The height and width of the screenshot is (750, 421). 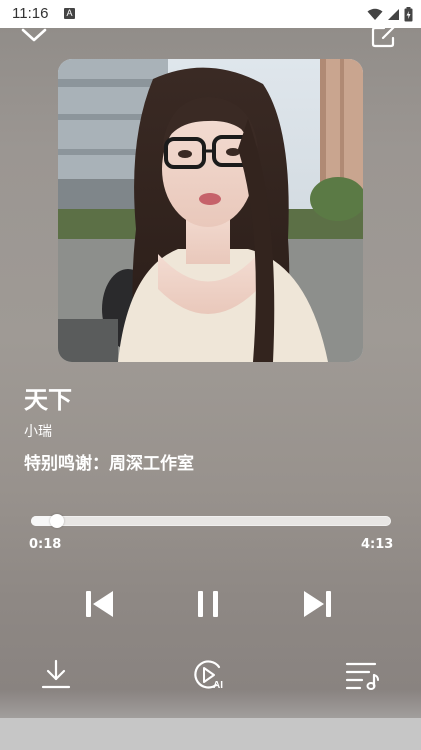 I want to click on playlist-icon, so click(x=362, y=676).